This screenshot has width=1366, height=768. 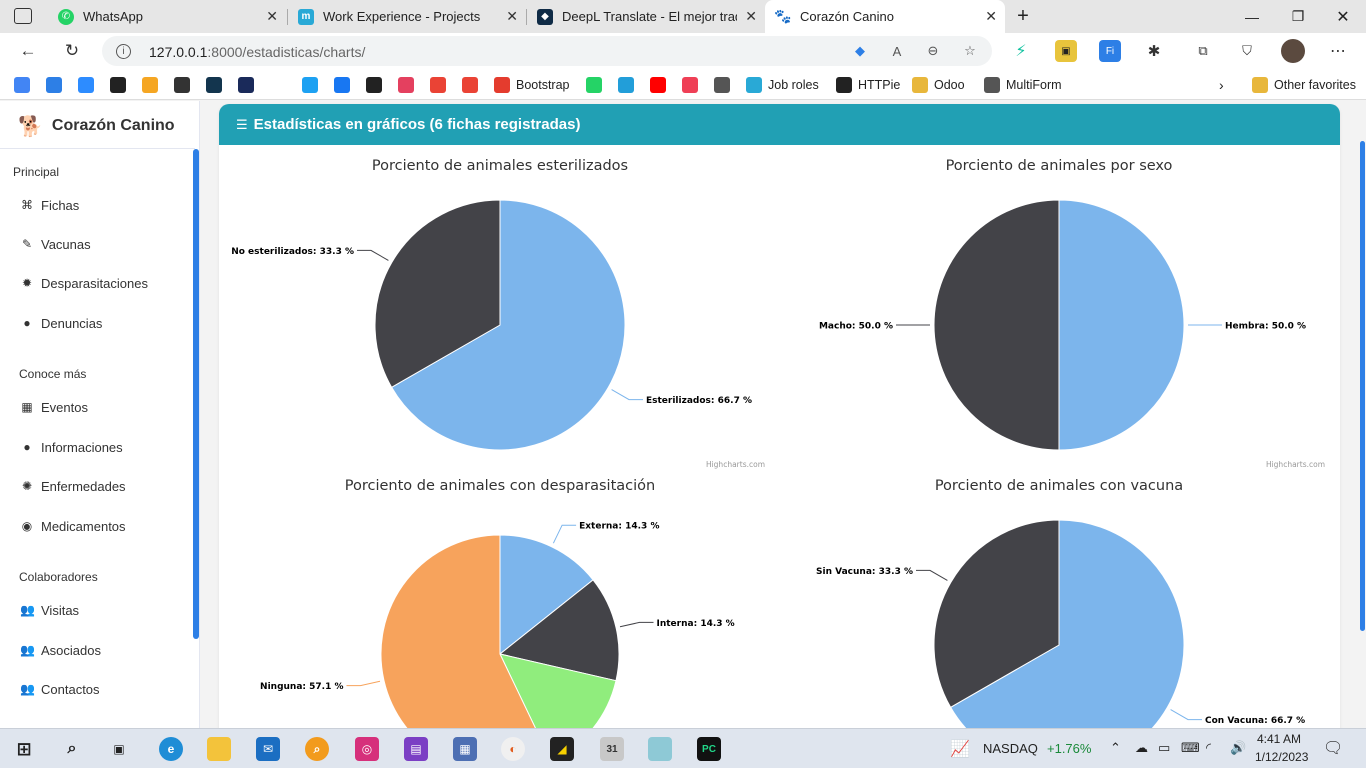 What do you see at coordinates (1069, 748) in the screenshot?
I see `stock-change: +1.76%` at bounding box center [1069, 748].